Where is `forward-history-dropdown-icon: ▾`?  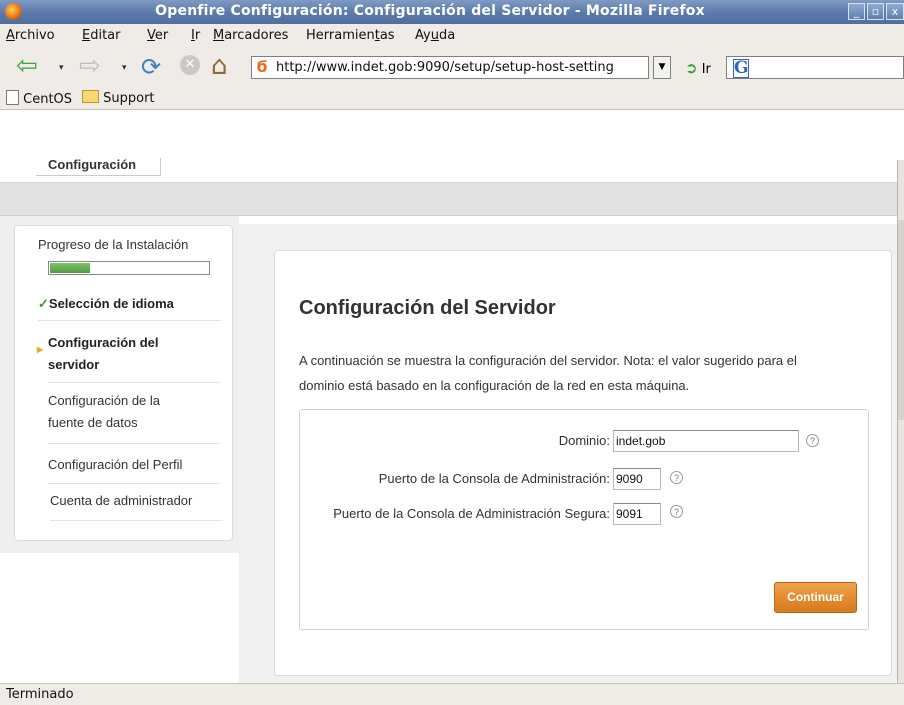
forward-history-dropdown-icon: ▾ is located at coordinates (124, 68).